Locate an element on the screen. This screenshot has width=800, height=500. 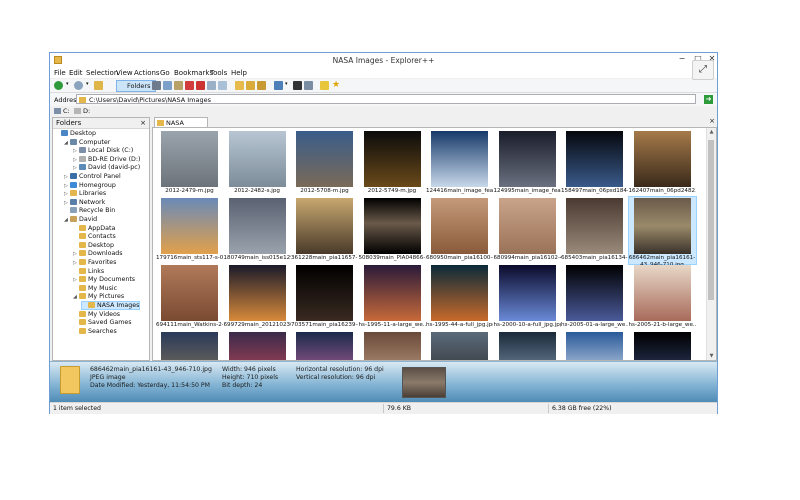
forward-dropdown-icon: ▾ is located at coordinates (88, 85).